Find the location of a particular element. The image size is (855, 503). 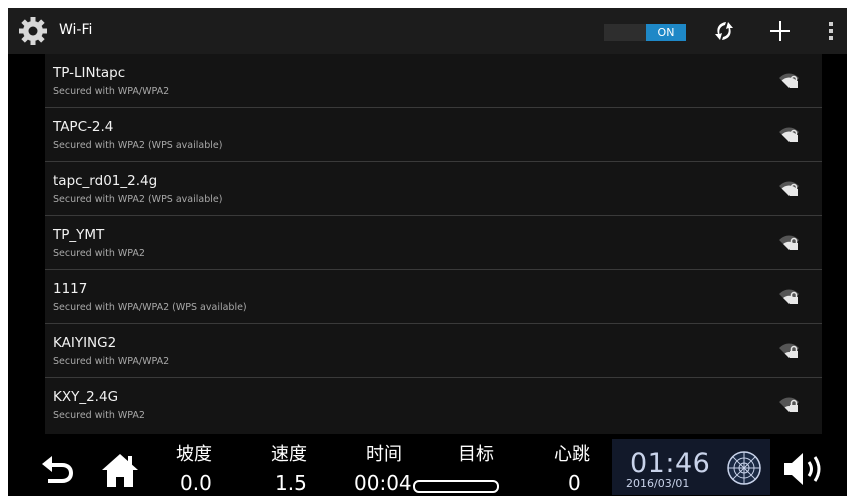

network-ssid: TAPC-2.4 is located at coordinates (83, 127).